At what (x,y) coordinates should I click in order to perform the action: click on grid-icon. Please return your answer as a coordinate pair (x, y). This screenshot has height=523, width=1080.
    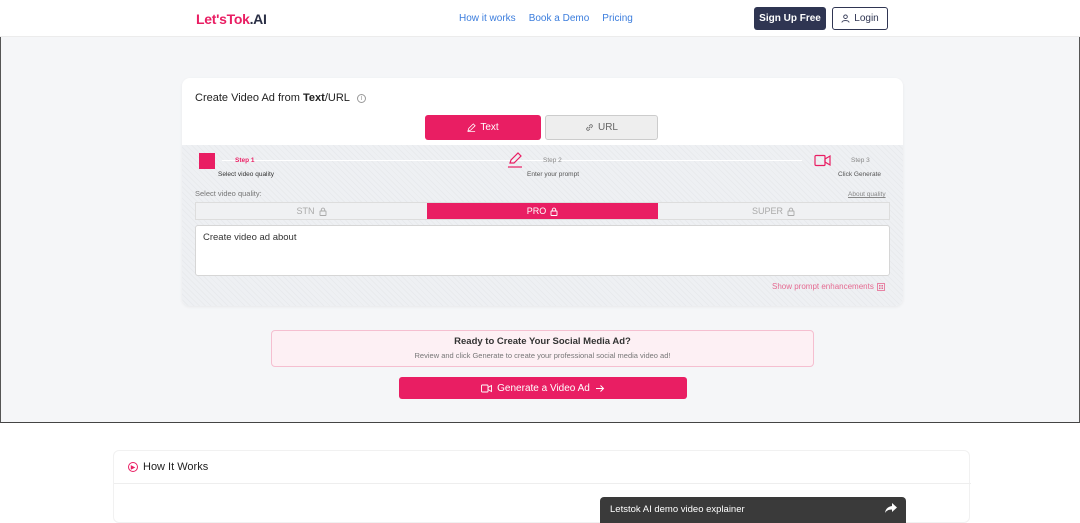
    Looking at the image, I should click on (880, 286).